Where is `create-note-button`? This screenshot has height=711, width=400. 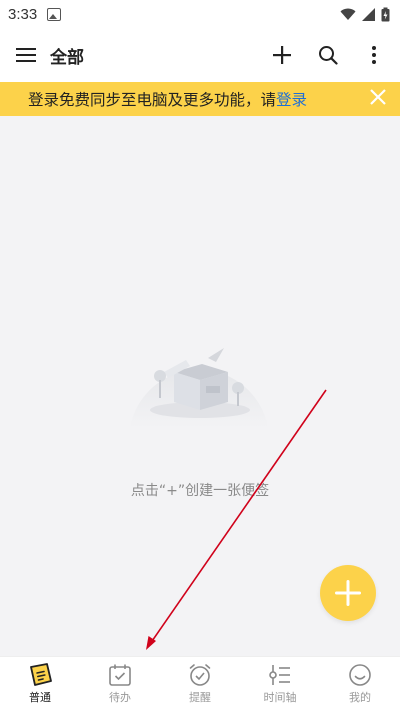 create-note-button is located at coordinates (348, 593).